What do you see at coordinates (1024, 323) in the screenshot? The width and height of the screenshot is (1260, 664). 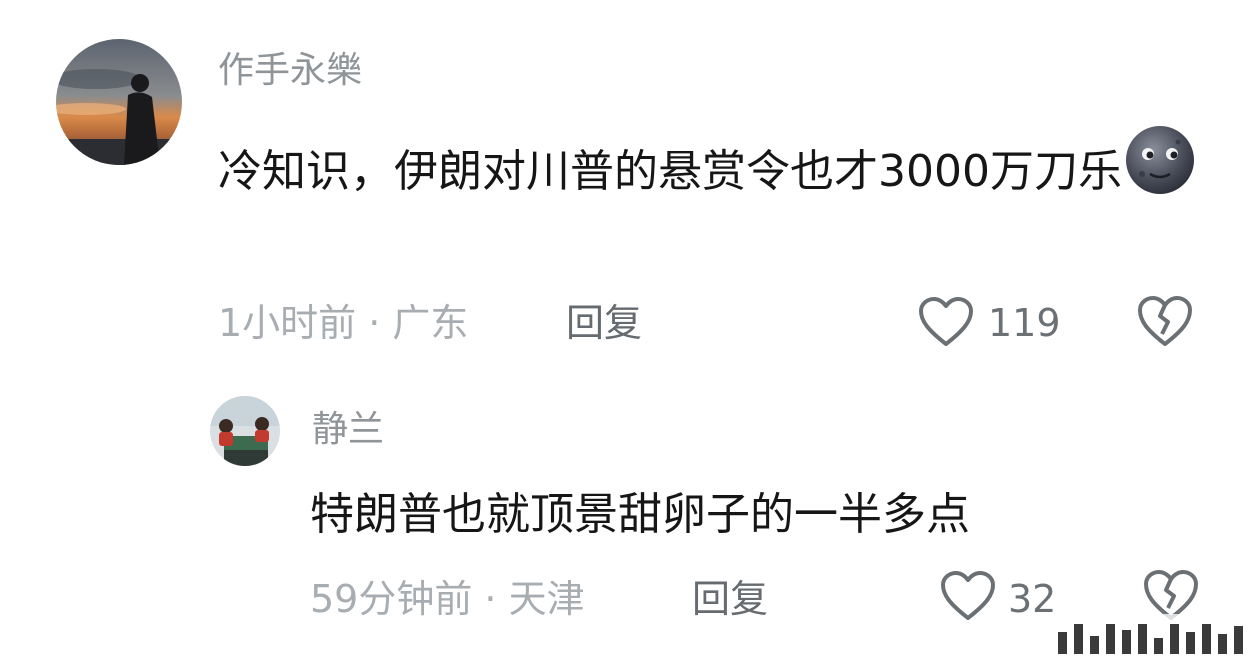 I see `like-count: 119` at bounding box center [1024, 323].